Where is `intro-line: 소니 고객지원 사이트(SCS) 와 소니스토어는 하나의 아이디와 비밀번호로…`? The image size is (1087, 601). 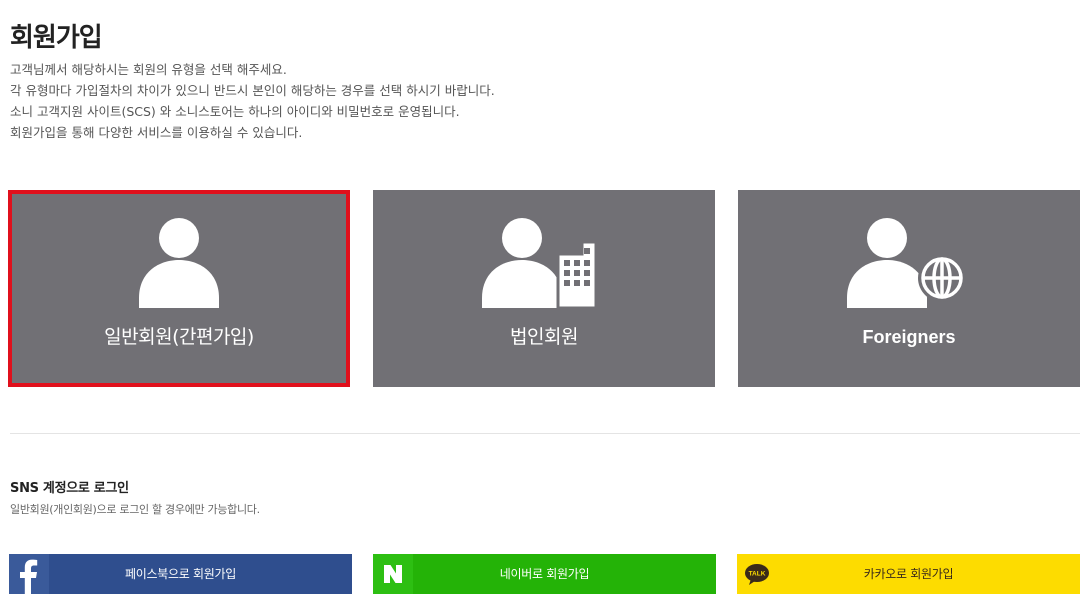
intro-line: 소니 고객지원 사이트(SCS) 와 소니스토어는 하나의 아이디와 비밀번호로… is located at coordinates (235, 111).